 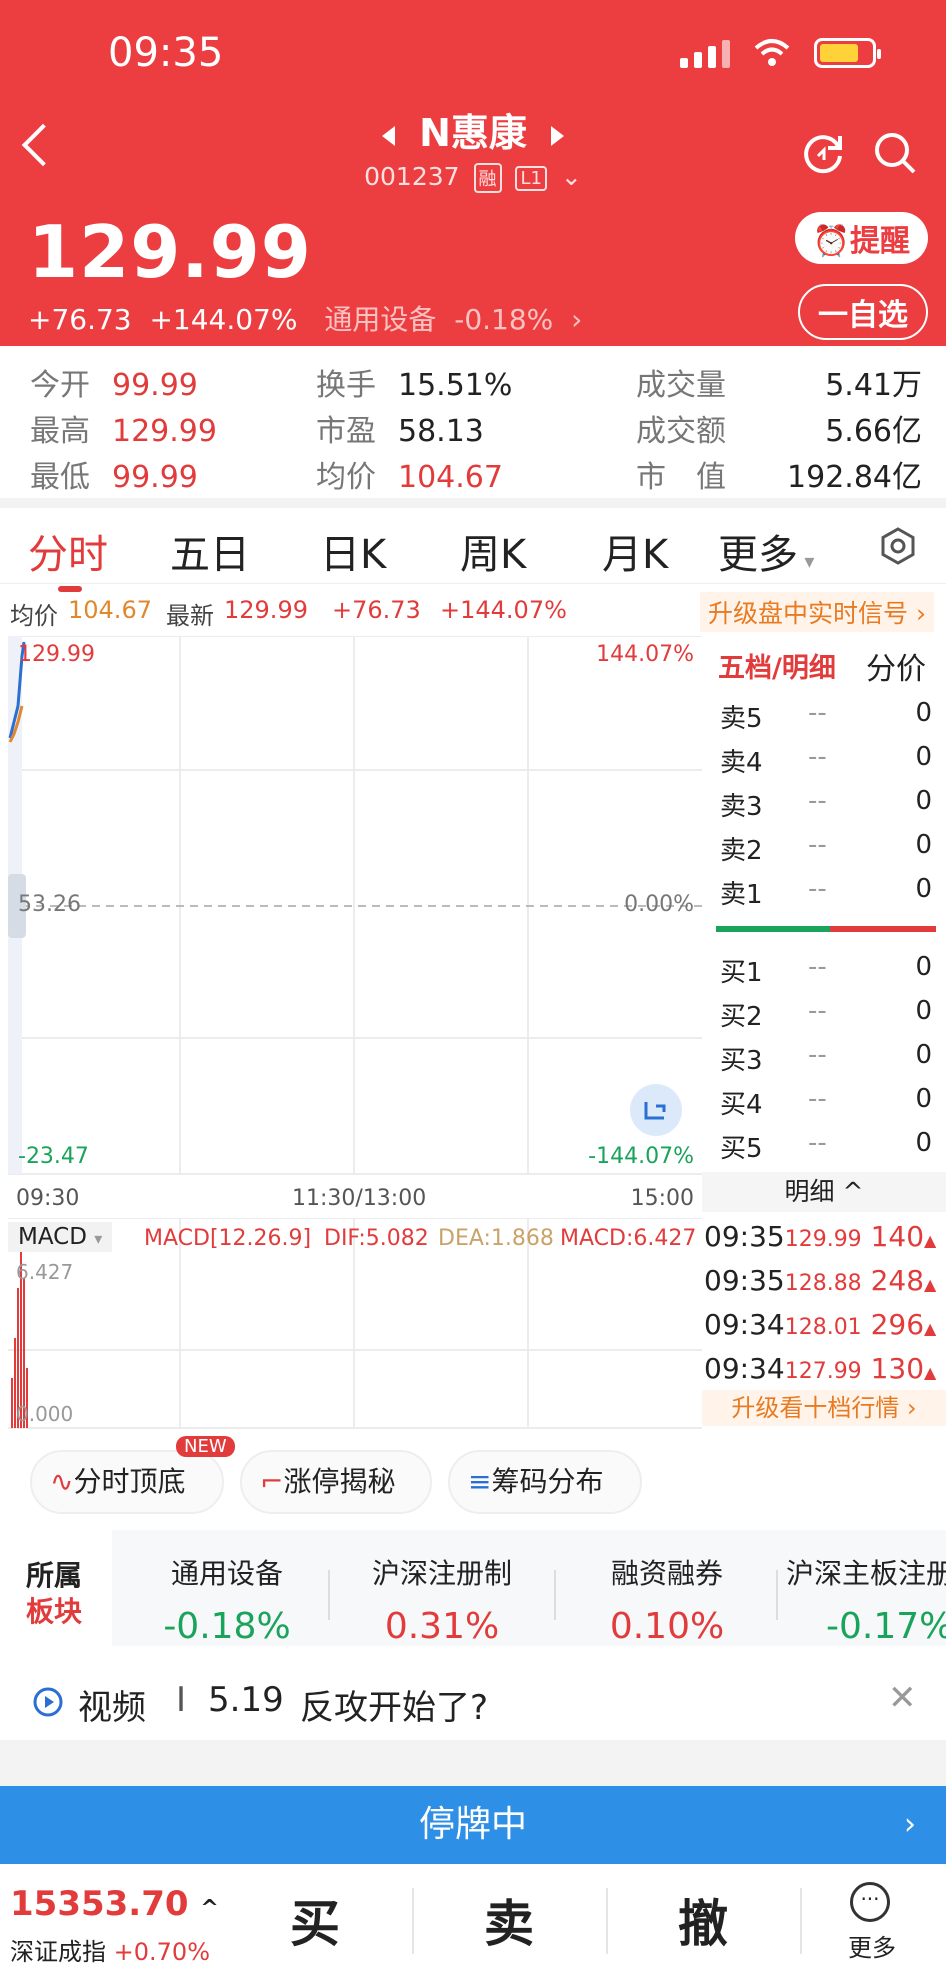 What do you see at coordinates (166, 53) in the screenshot?
I see `status-time: 09:35` at bounding box center [166, 53].